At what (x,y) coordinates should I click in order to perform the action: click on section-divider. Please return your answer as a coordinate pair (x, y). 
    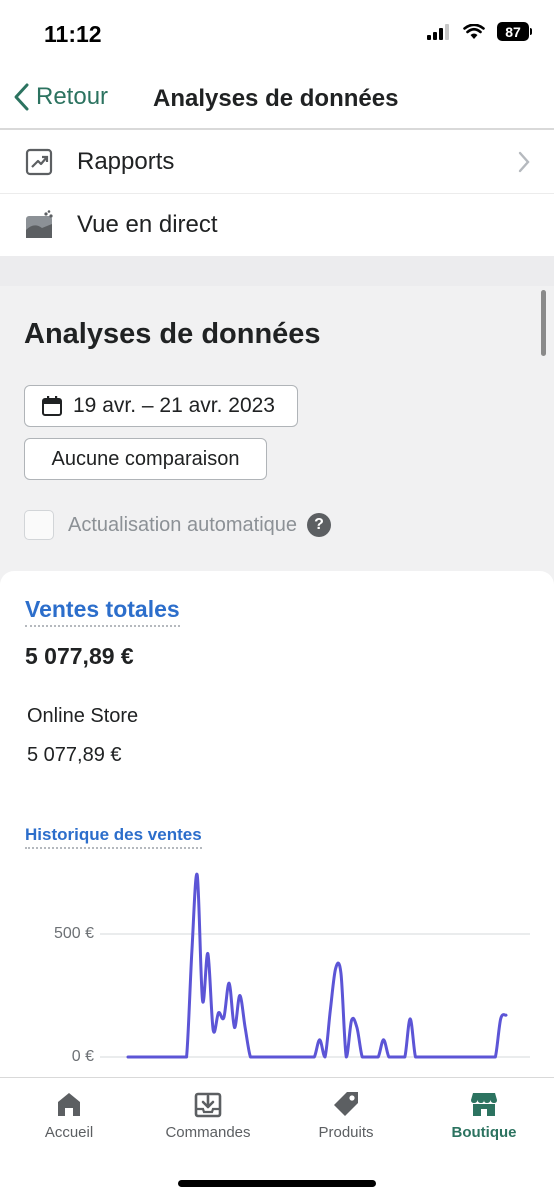
    Looking at the image, I should click on (277, 271).